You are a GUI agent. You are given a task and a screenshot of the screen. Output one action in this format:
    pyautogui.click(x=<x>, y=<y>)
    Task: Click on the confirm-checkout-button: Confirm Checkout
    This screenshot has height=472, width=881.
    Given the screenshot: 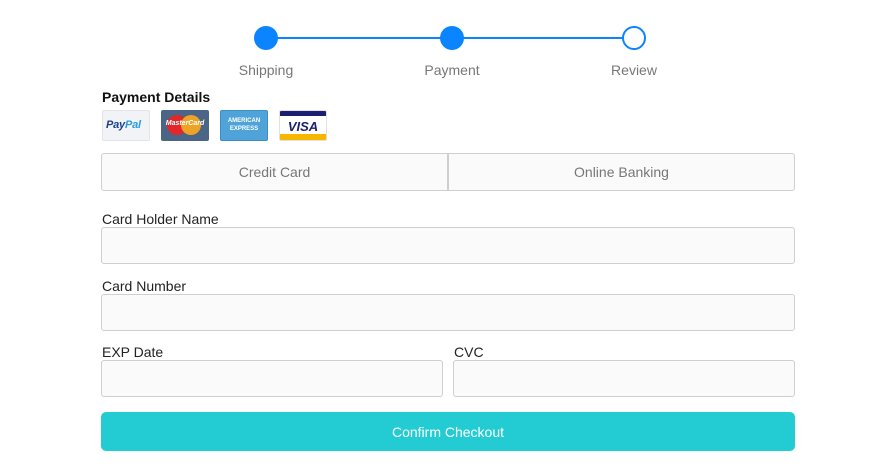 What is the action you would take?
    pyautogui.click(x=448, y=431)
    